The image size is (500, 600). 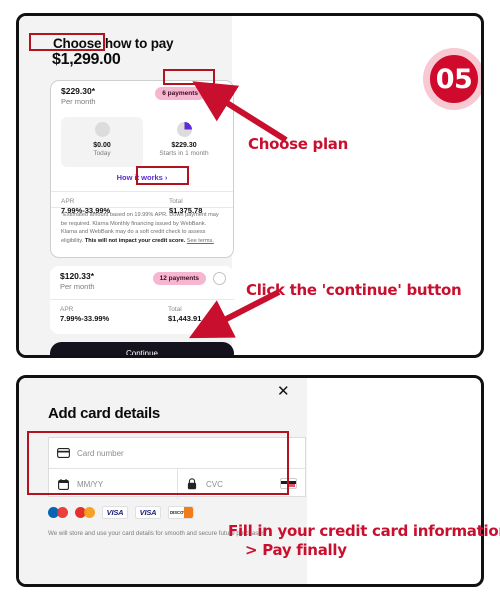 What do you see at coordinates (77, 276) in the screenshot?
I see `plan-price: $120.33*` at bounding box center [77, 276].